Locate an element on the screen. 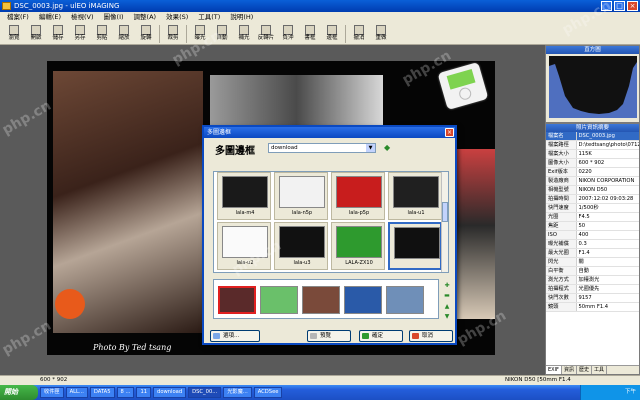 The width and height of the screenshot is (640, 400). taskbar-item: 11 is located at coordinates (144, 392).